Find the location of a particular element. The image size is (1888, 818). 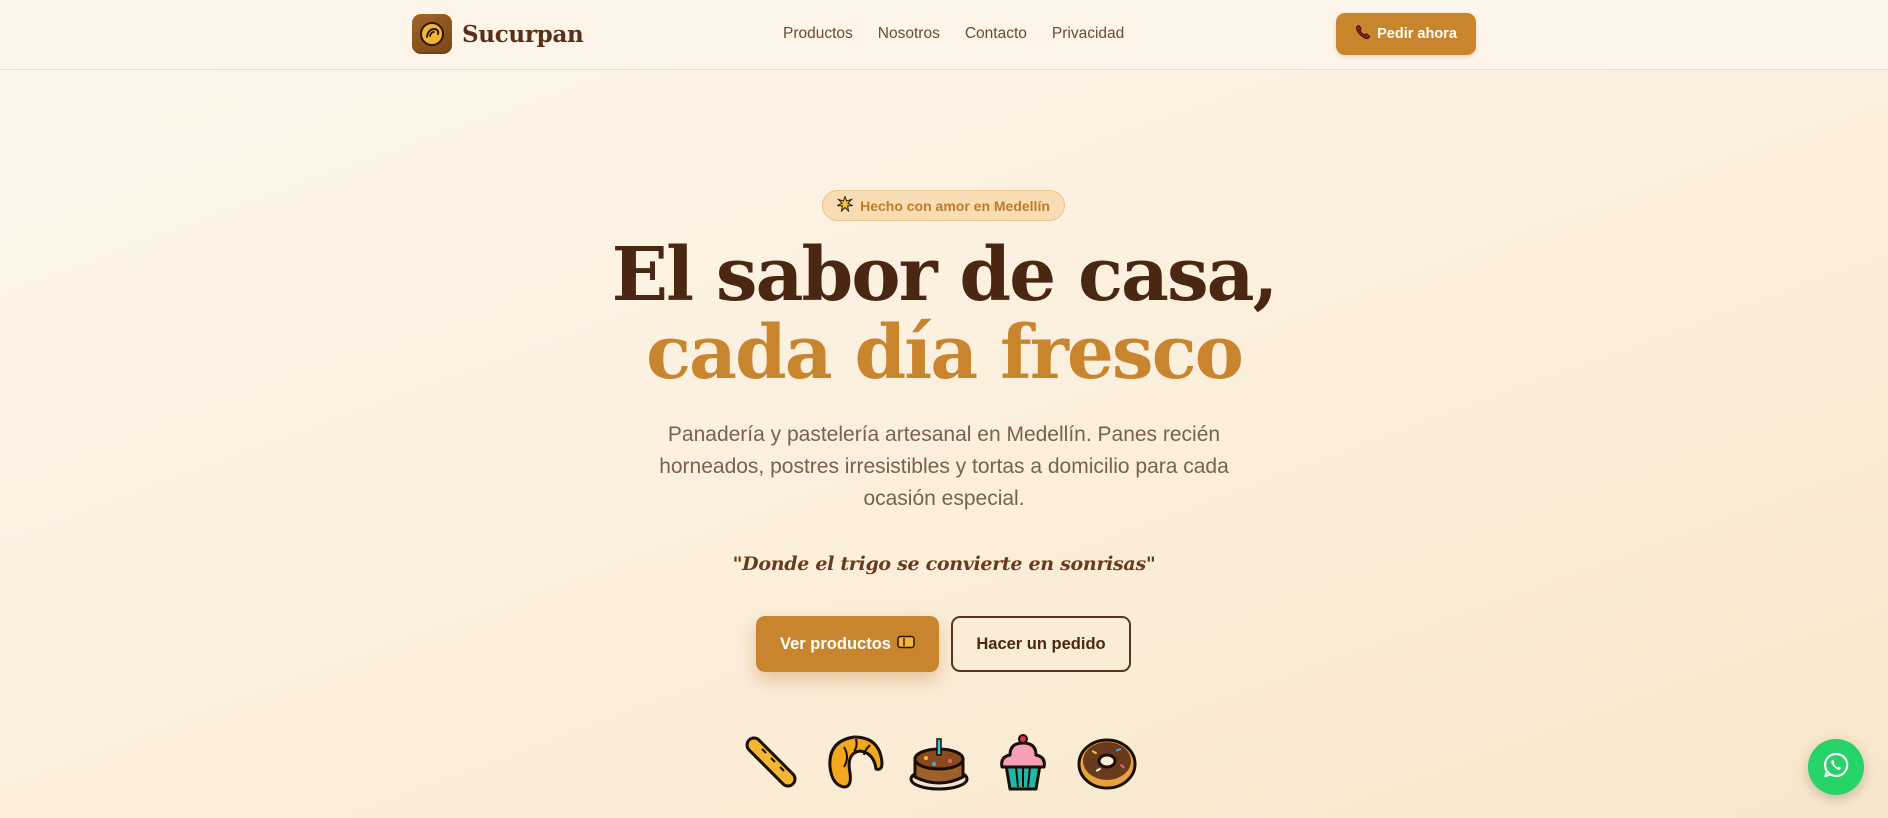

view-products-button: Ver productos is located at coordinates (847, 644).